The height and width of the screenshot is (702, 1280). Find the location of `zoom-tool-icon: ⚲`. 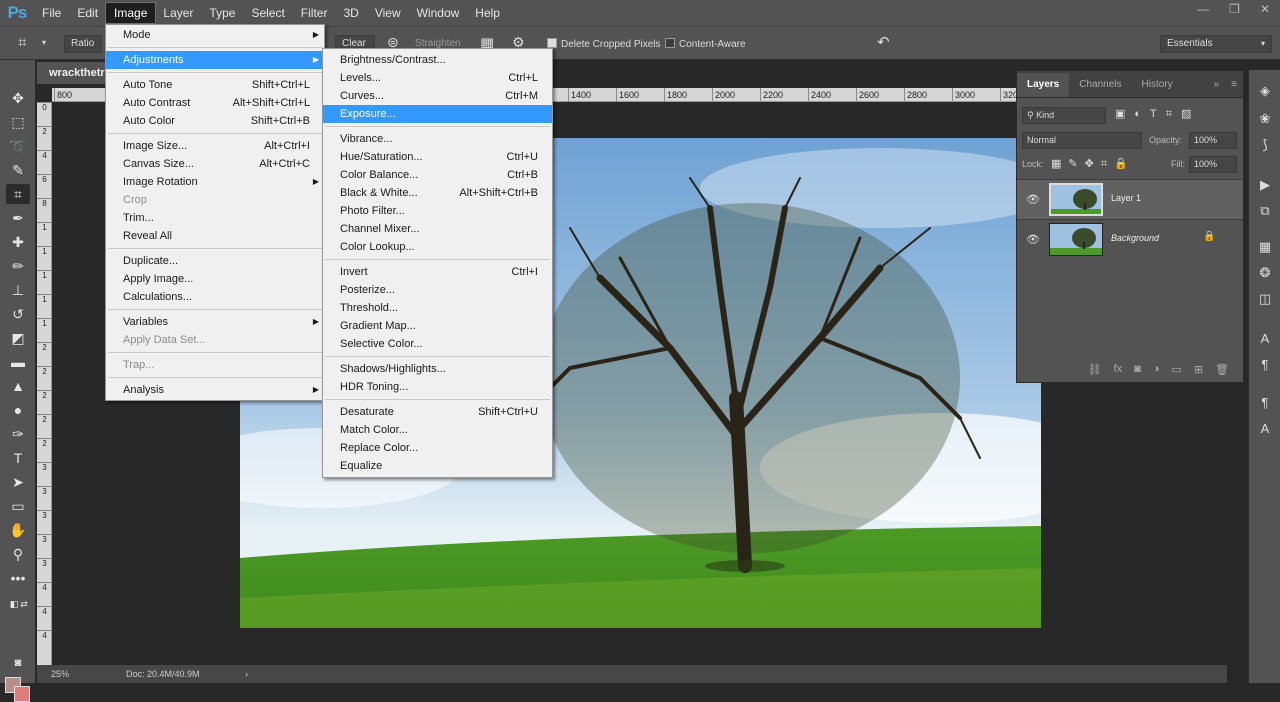

zoom-tool-icon: ⚲ is located at coordinates (18, 554).